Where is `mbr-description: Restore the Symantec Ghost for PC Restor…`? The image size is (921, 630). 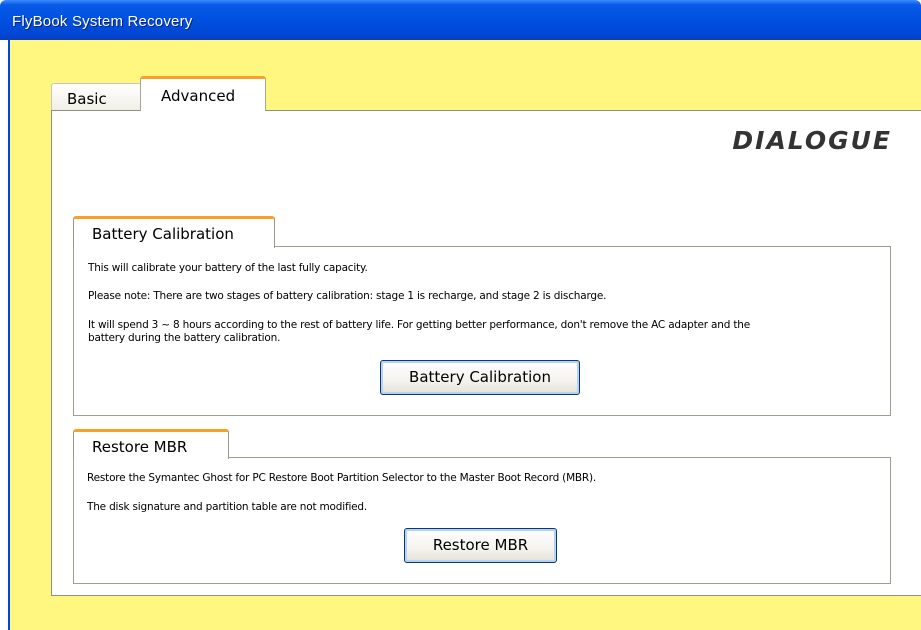 mbr-description: Restore the Symantec Ghost for PC Restor… is located at coordinates (342, 478).